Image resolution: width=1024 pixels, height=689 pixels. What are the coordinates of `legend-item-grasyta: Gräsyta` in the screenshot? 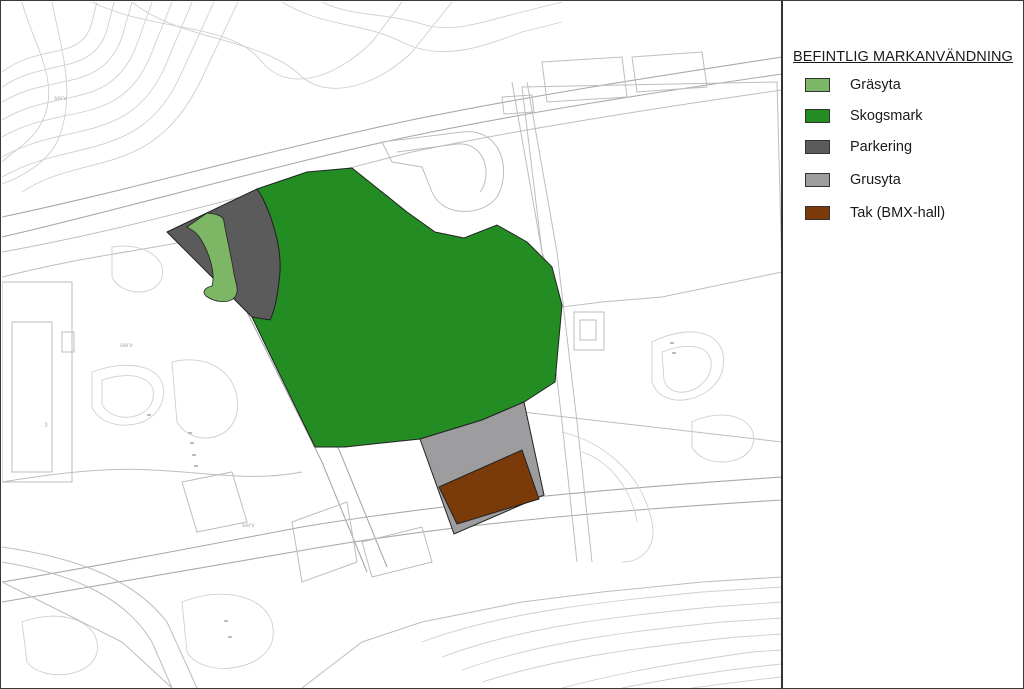 It's located at (853, 85).